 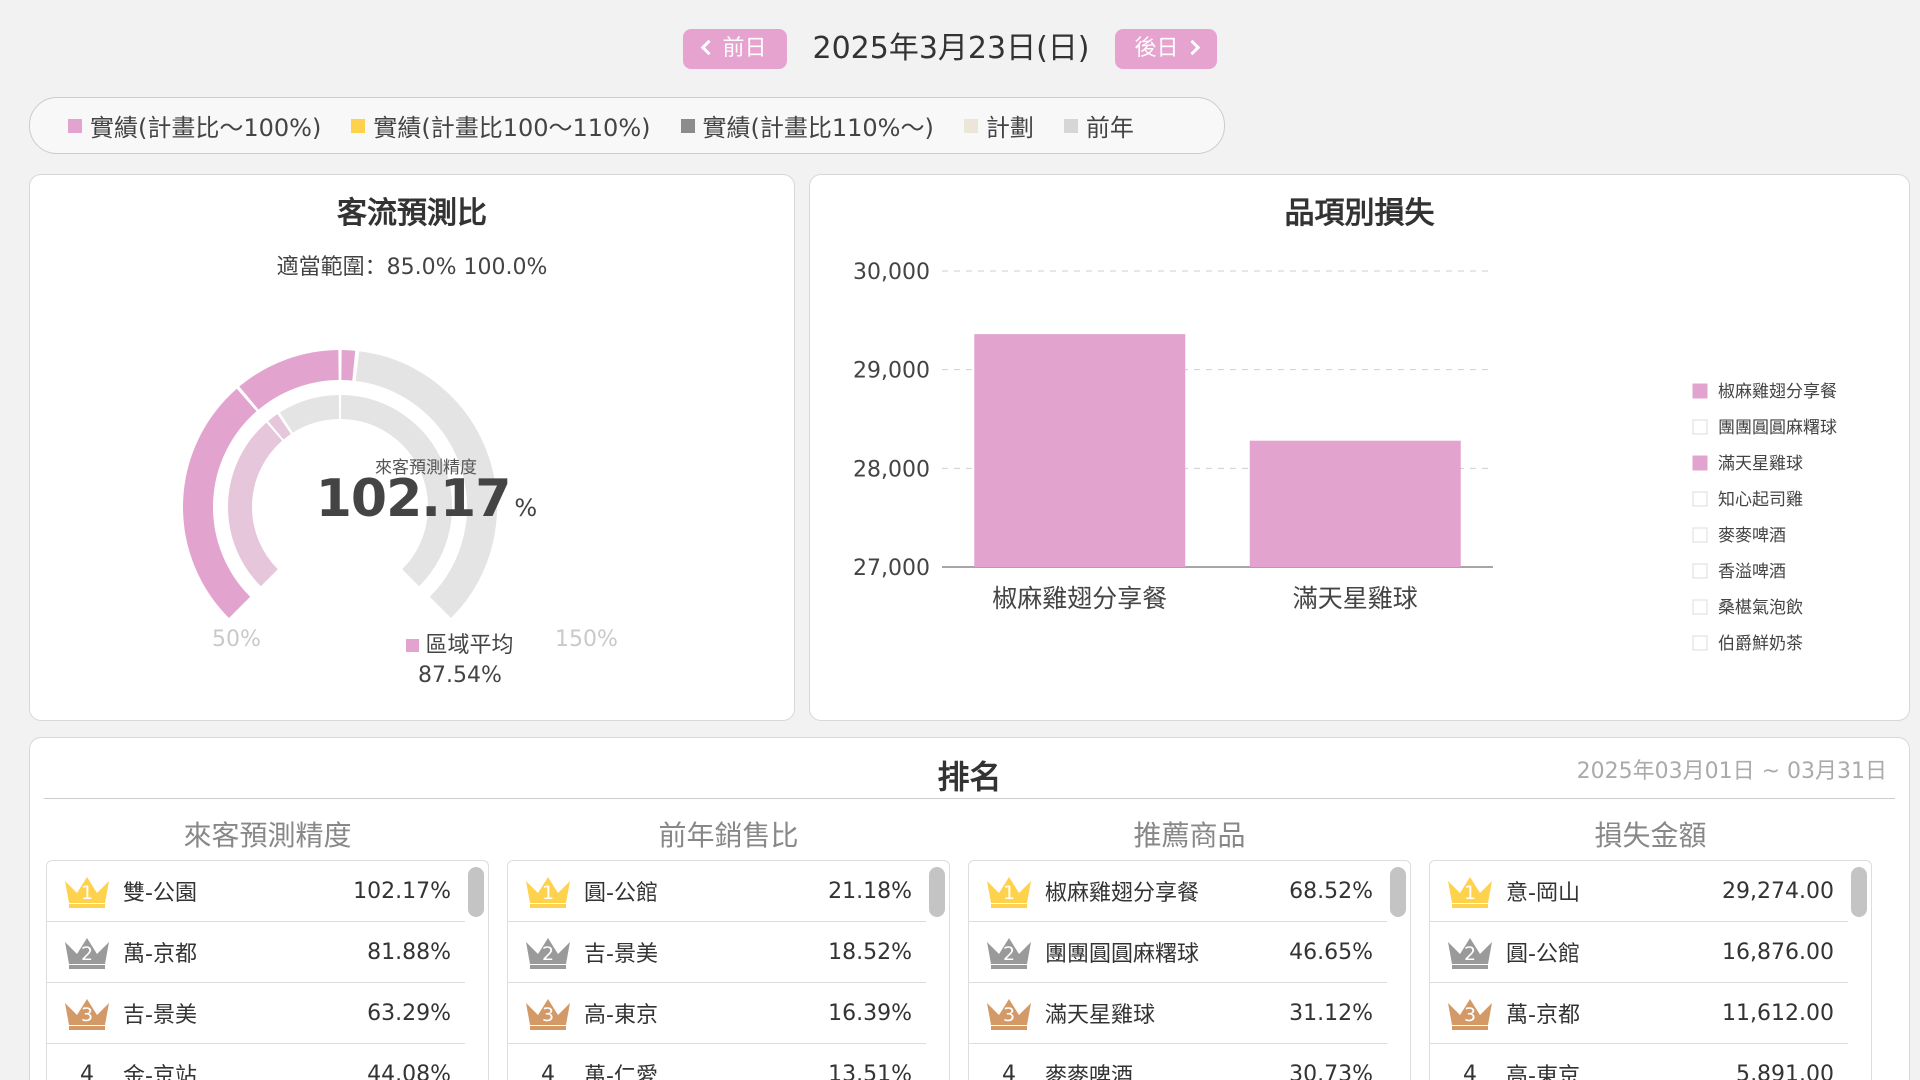 I want to click on rank-value: 13.51%, so click(x=870, y=1070).